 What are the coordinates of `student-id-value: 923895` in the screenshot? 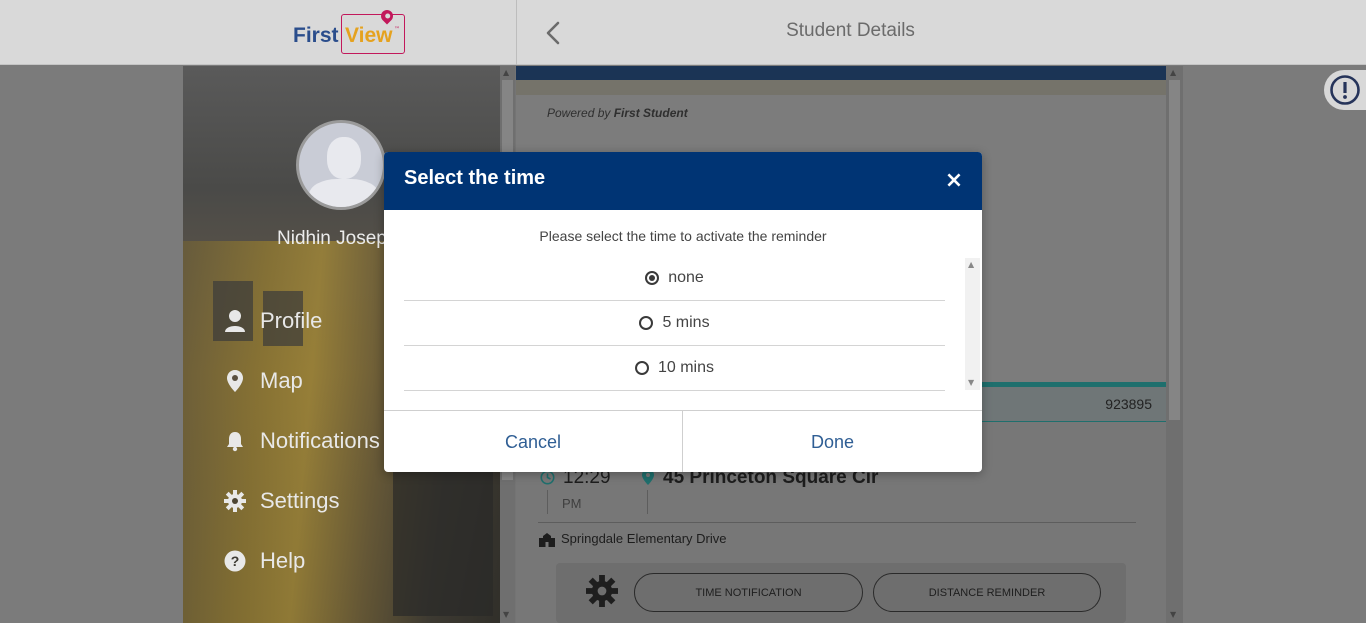 It's located at (1128, 404).